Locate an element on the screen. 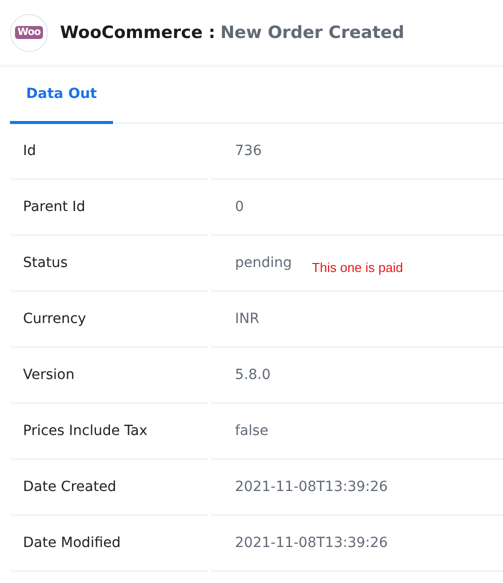 The height and width of the screenshot is (583, 503). field-label: Date Created is located at coordinates (69, 487).